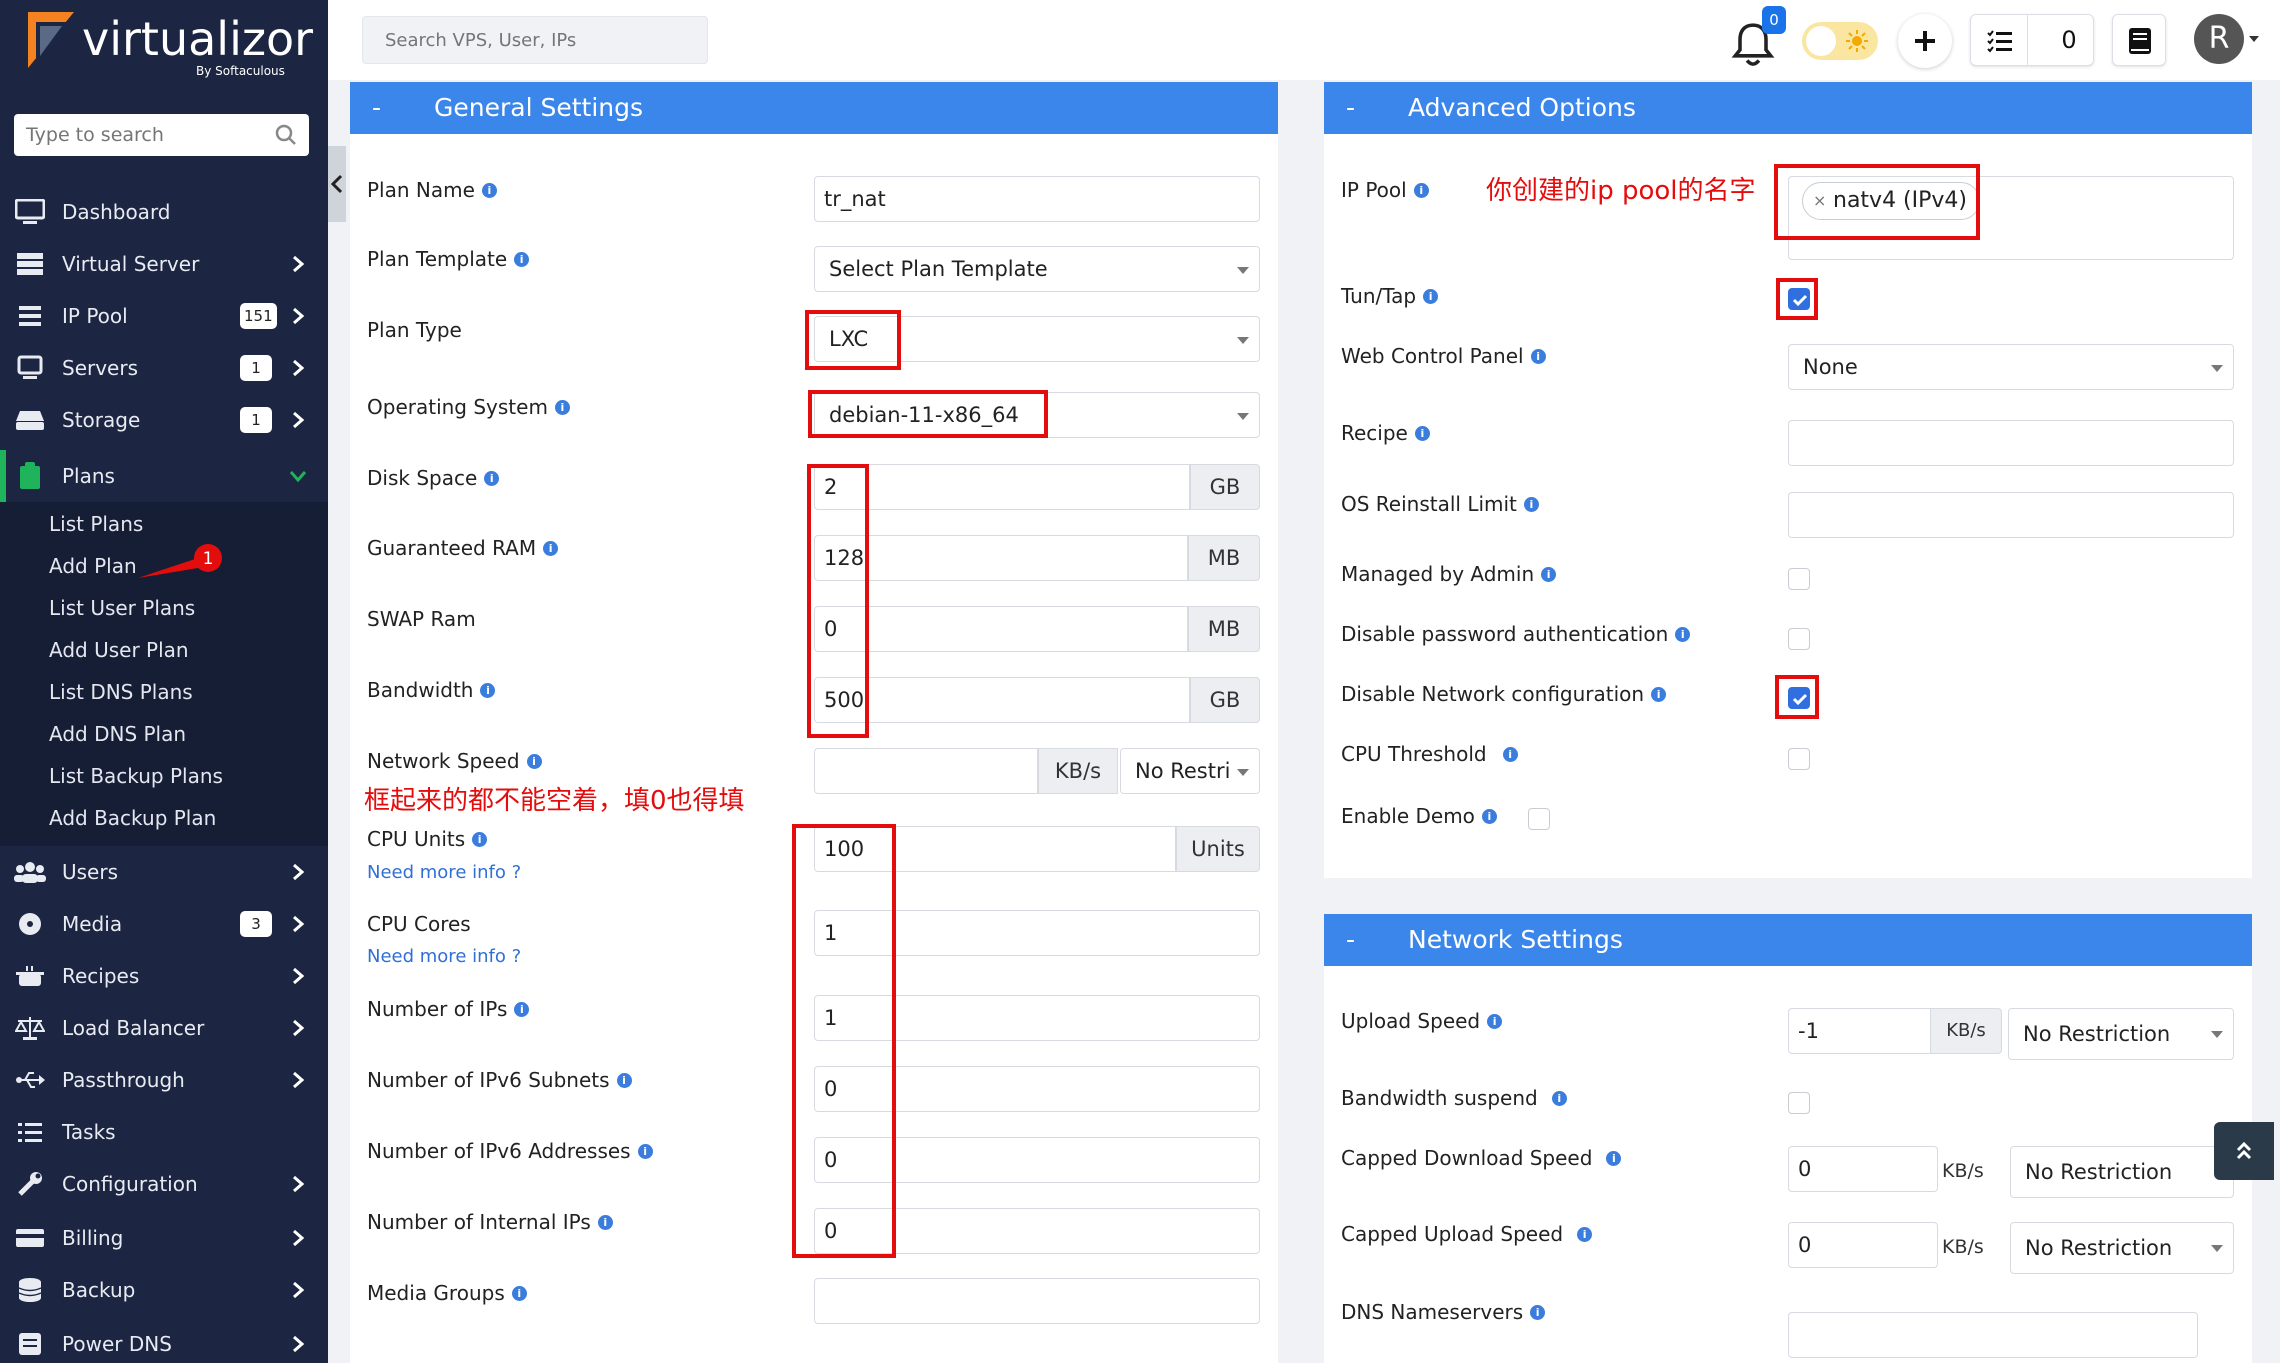 The height and width of the screenshot is (1363, 2280). Describe the element at coordinates (299, 420) in the screenshot. I see `chevron-right-icon` at that location.